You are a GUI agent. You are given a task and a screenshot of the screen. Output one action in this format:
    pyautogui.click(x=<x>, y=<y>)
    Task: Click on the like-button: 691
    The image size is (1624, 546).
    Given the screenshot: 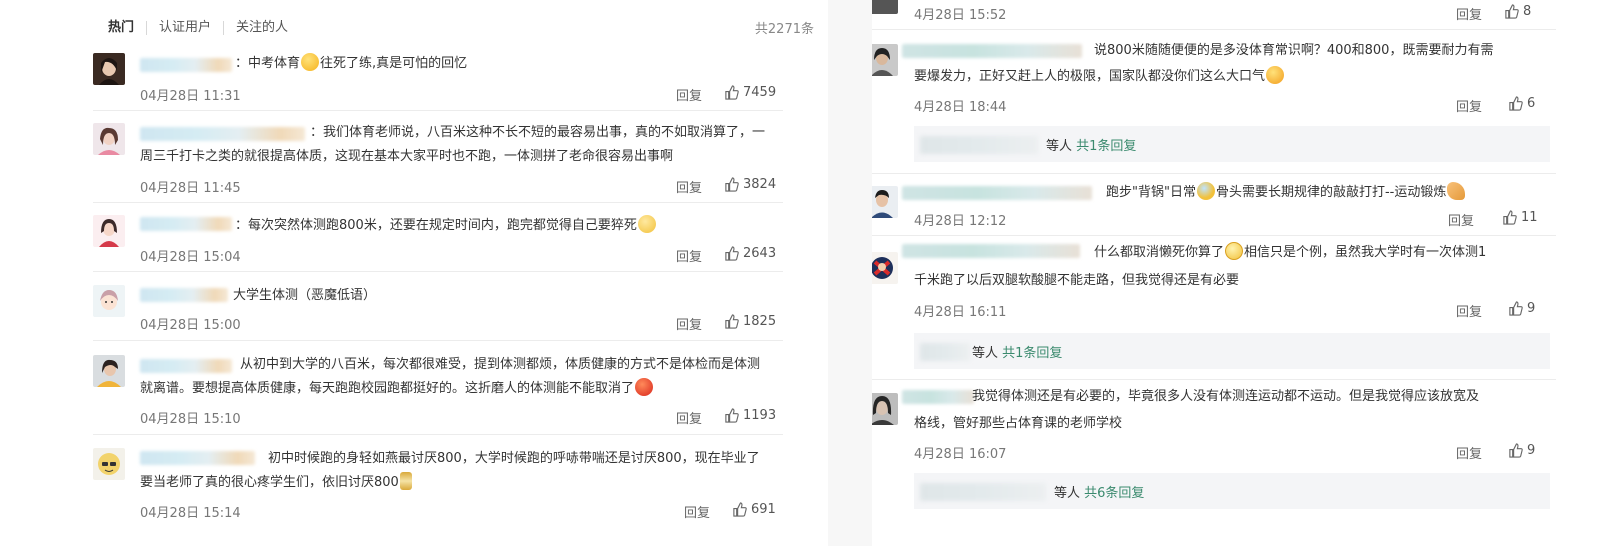 What is the action you would take?
    pyautogui.click(x=754, y=509)
    